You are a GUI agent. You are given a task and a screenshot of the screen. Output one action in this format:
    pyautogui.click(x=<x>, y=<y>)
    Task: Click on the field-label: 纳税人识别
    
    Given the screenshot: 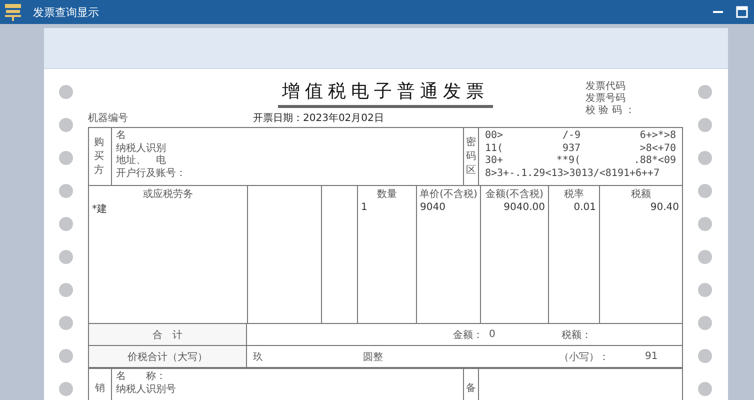 What is the action you would take?
    pyautogui.click(x=141, y=148)
    